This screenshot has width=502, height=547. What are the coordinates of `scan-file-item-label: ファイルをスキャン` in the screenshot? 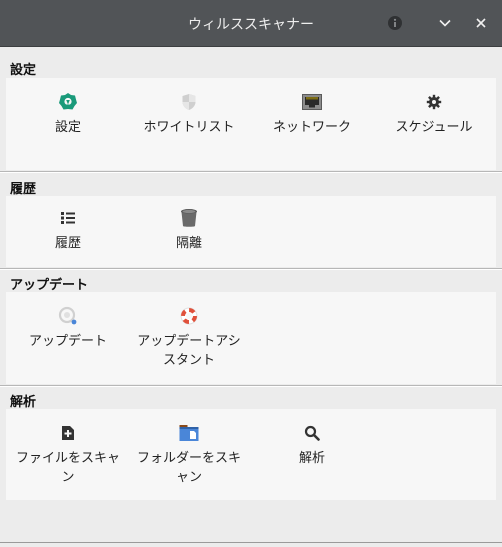 It's located at (67, 468).